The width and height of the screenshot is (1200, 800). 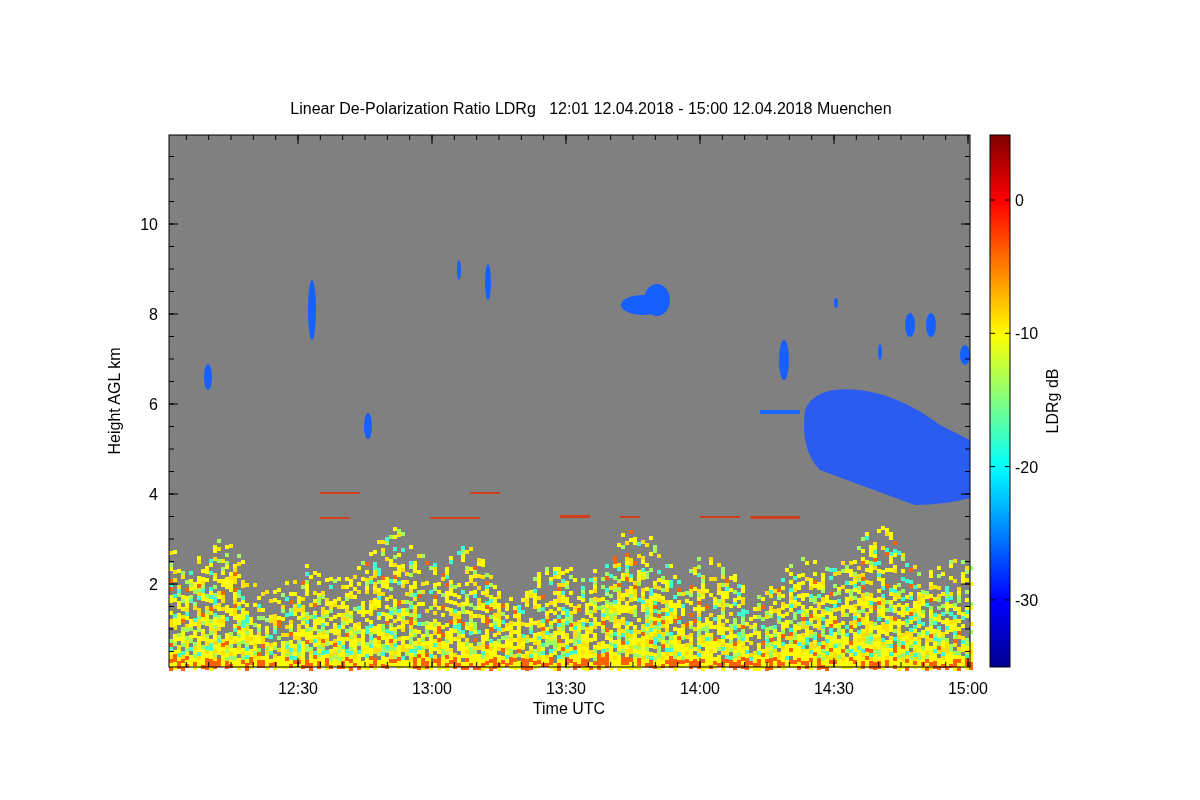 What do you see at coordinates (153, 314) in the screenshot?
I see `y-tick-label: 8` at bounding box center [153, 314].